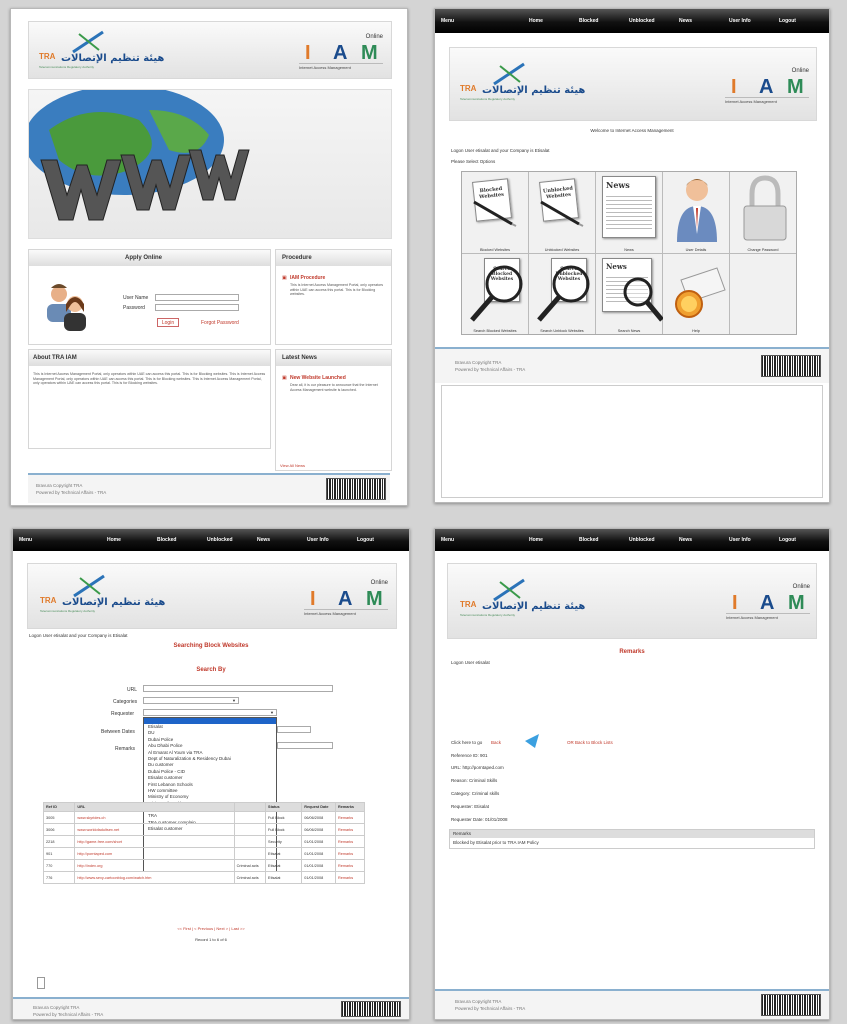  Describe the element at coordinates (250, 841) in the screenshot. I see `table-cell` at that location.